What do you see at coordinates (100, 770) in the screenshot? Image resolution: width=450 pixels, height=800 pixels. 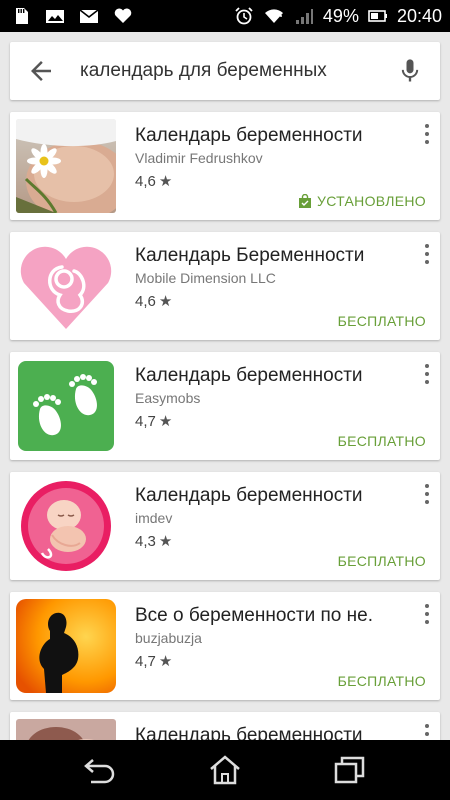 I see `back-icon` at bounding box center [100, 770].